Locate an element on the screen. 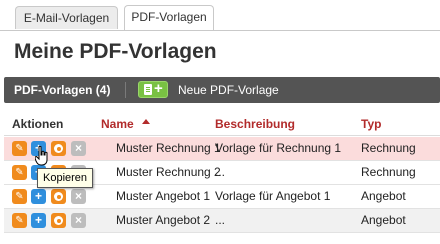 The image size is (440, 244). template-name: Muster Rechnung 1 is located at coordinates (168, 148).